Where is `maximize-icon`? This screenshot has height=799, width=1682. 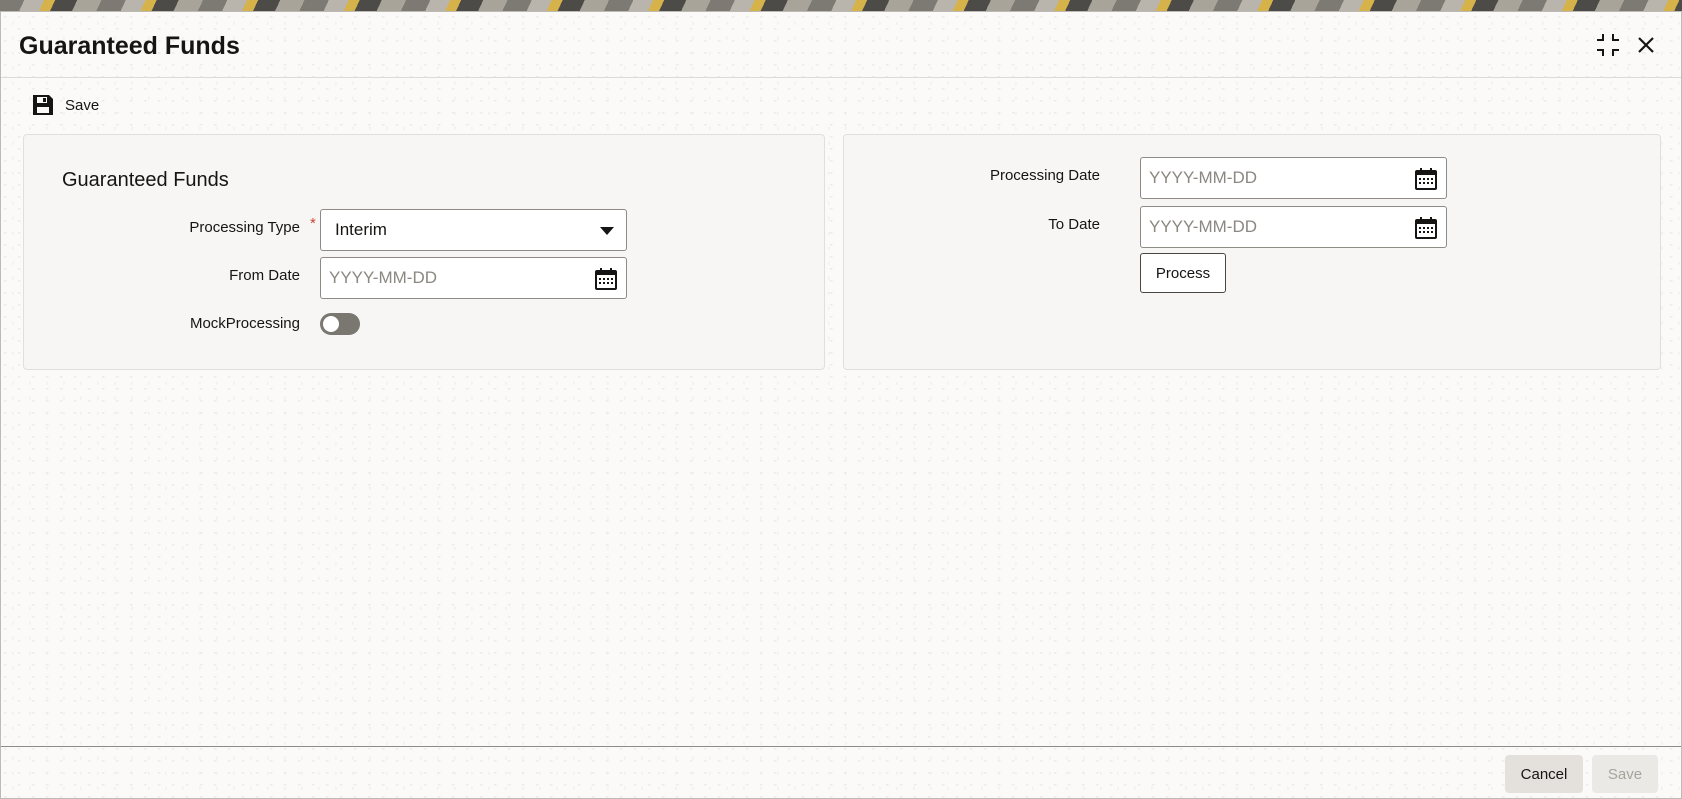 maximize-icon is located at coordinates (1608, 45).